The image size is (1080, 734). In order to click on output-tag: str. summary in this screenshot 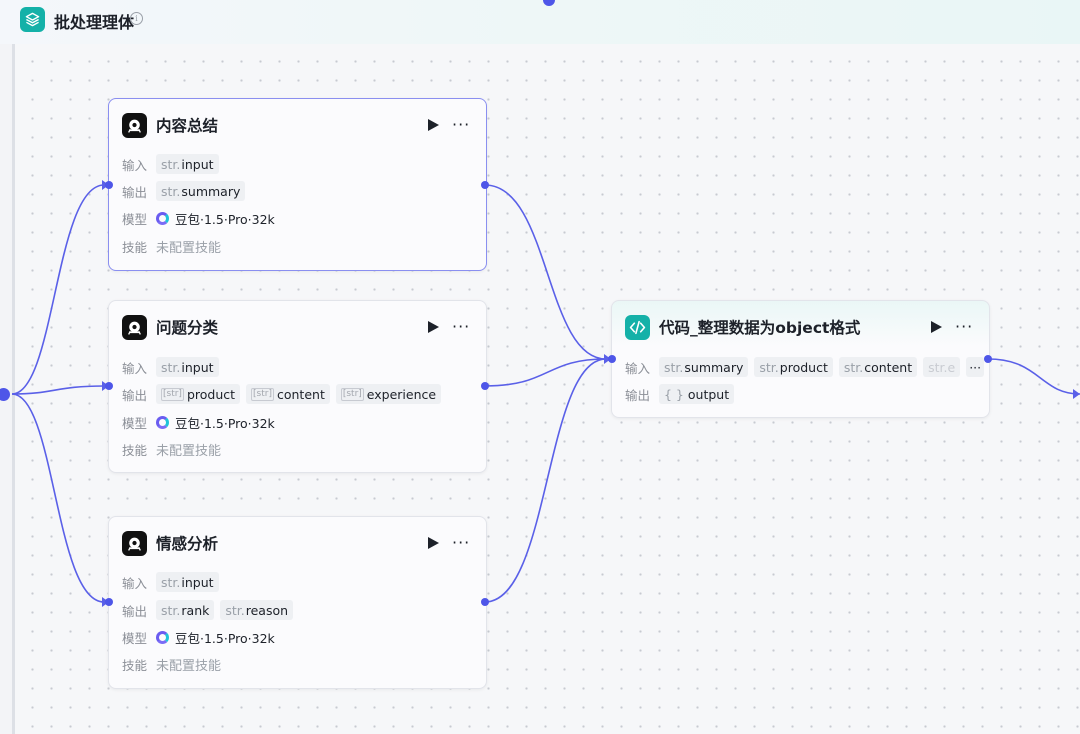, I will do `click(201, 191)`.